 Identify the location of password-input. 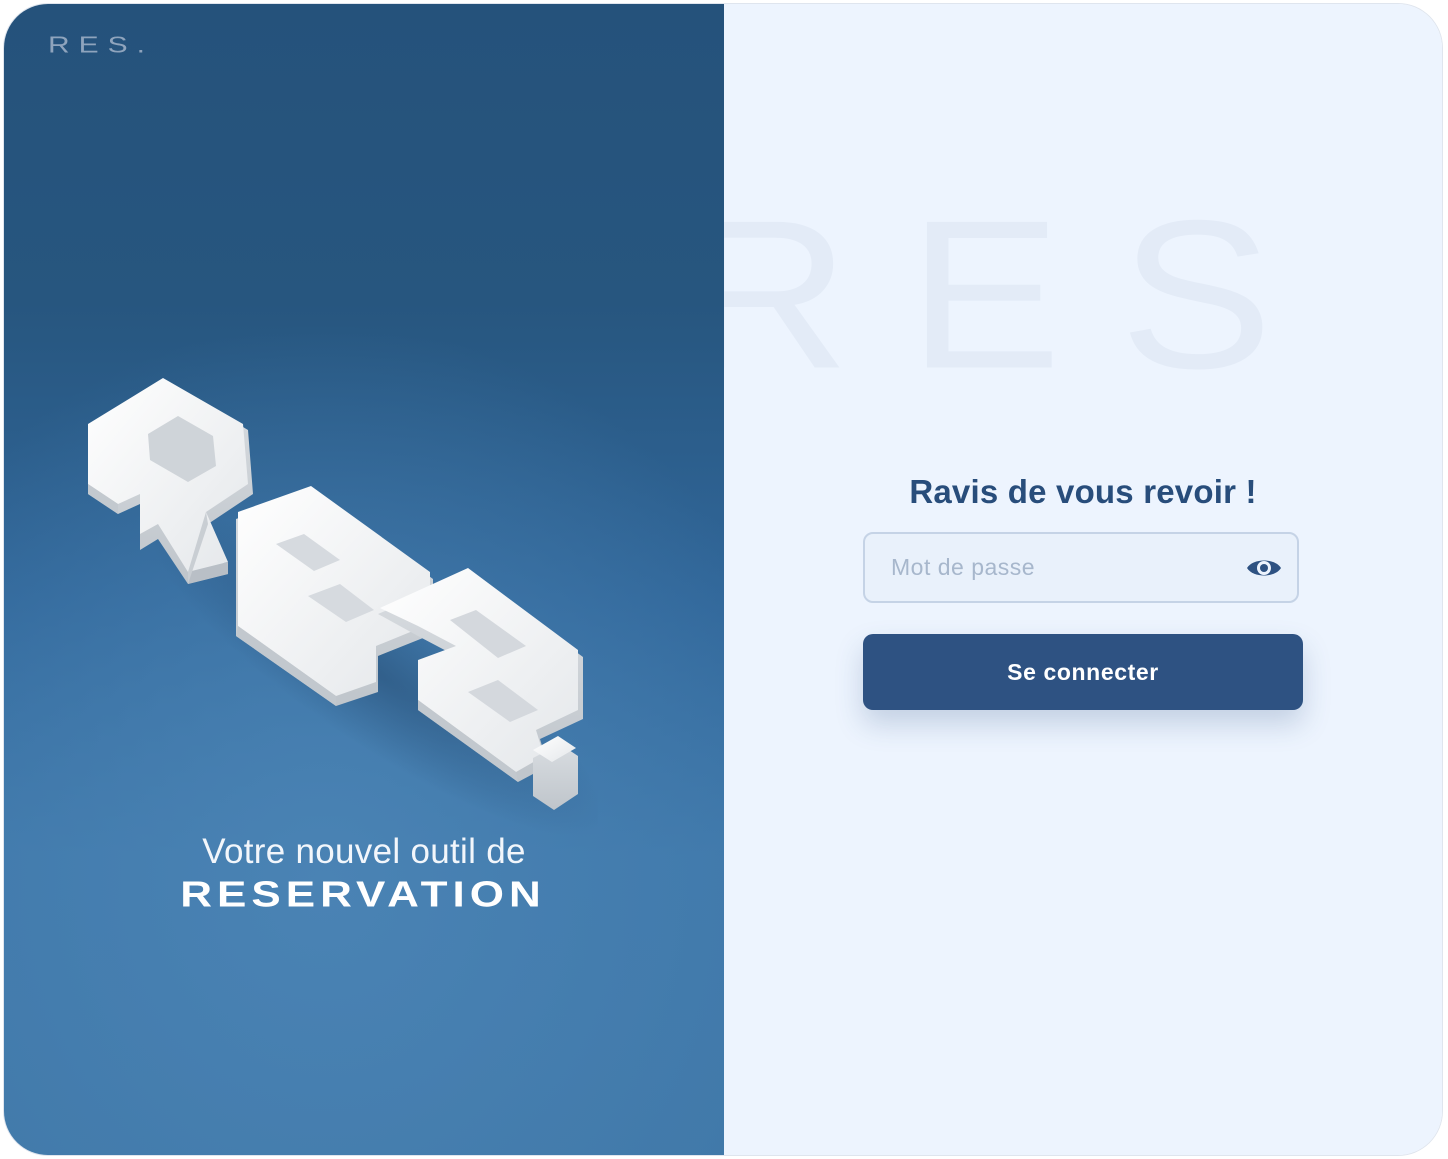
(1081, 567).